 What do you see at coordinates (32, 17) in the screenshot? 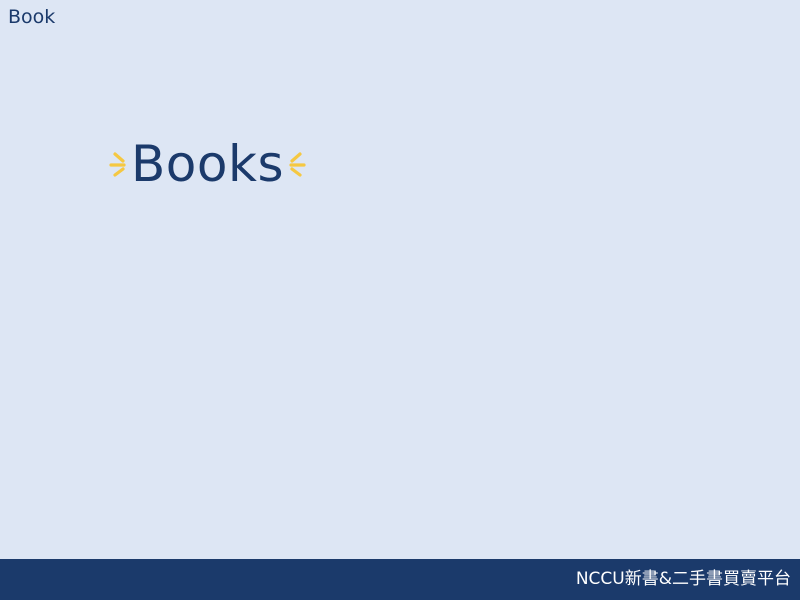
I see `page-label: Book` at bounding box center [32, 17].